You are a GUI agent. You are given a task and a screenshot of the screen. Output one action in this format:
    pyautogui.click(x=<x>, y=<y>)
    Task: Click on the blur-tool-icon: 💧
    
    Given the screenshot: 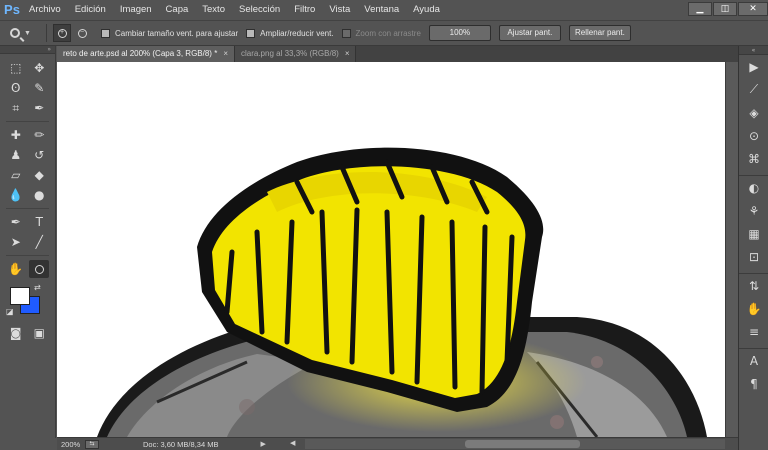 What is the action you would take?
    pyautogui.click(x=16, y=195)
    